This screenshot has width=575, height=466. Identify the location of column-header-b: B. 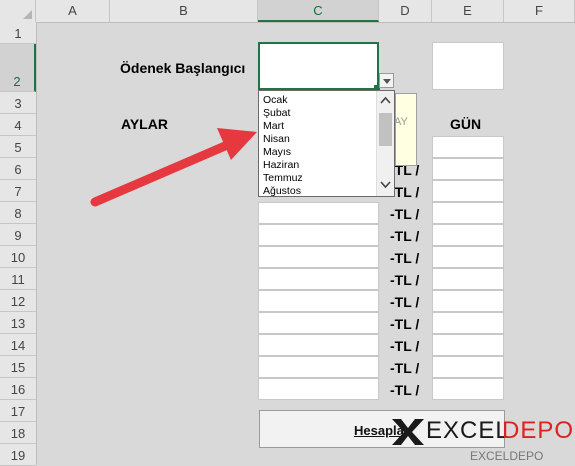
(184, 11).